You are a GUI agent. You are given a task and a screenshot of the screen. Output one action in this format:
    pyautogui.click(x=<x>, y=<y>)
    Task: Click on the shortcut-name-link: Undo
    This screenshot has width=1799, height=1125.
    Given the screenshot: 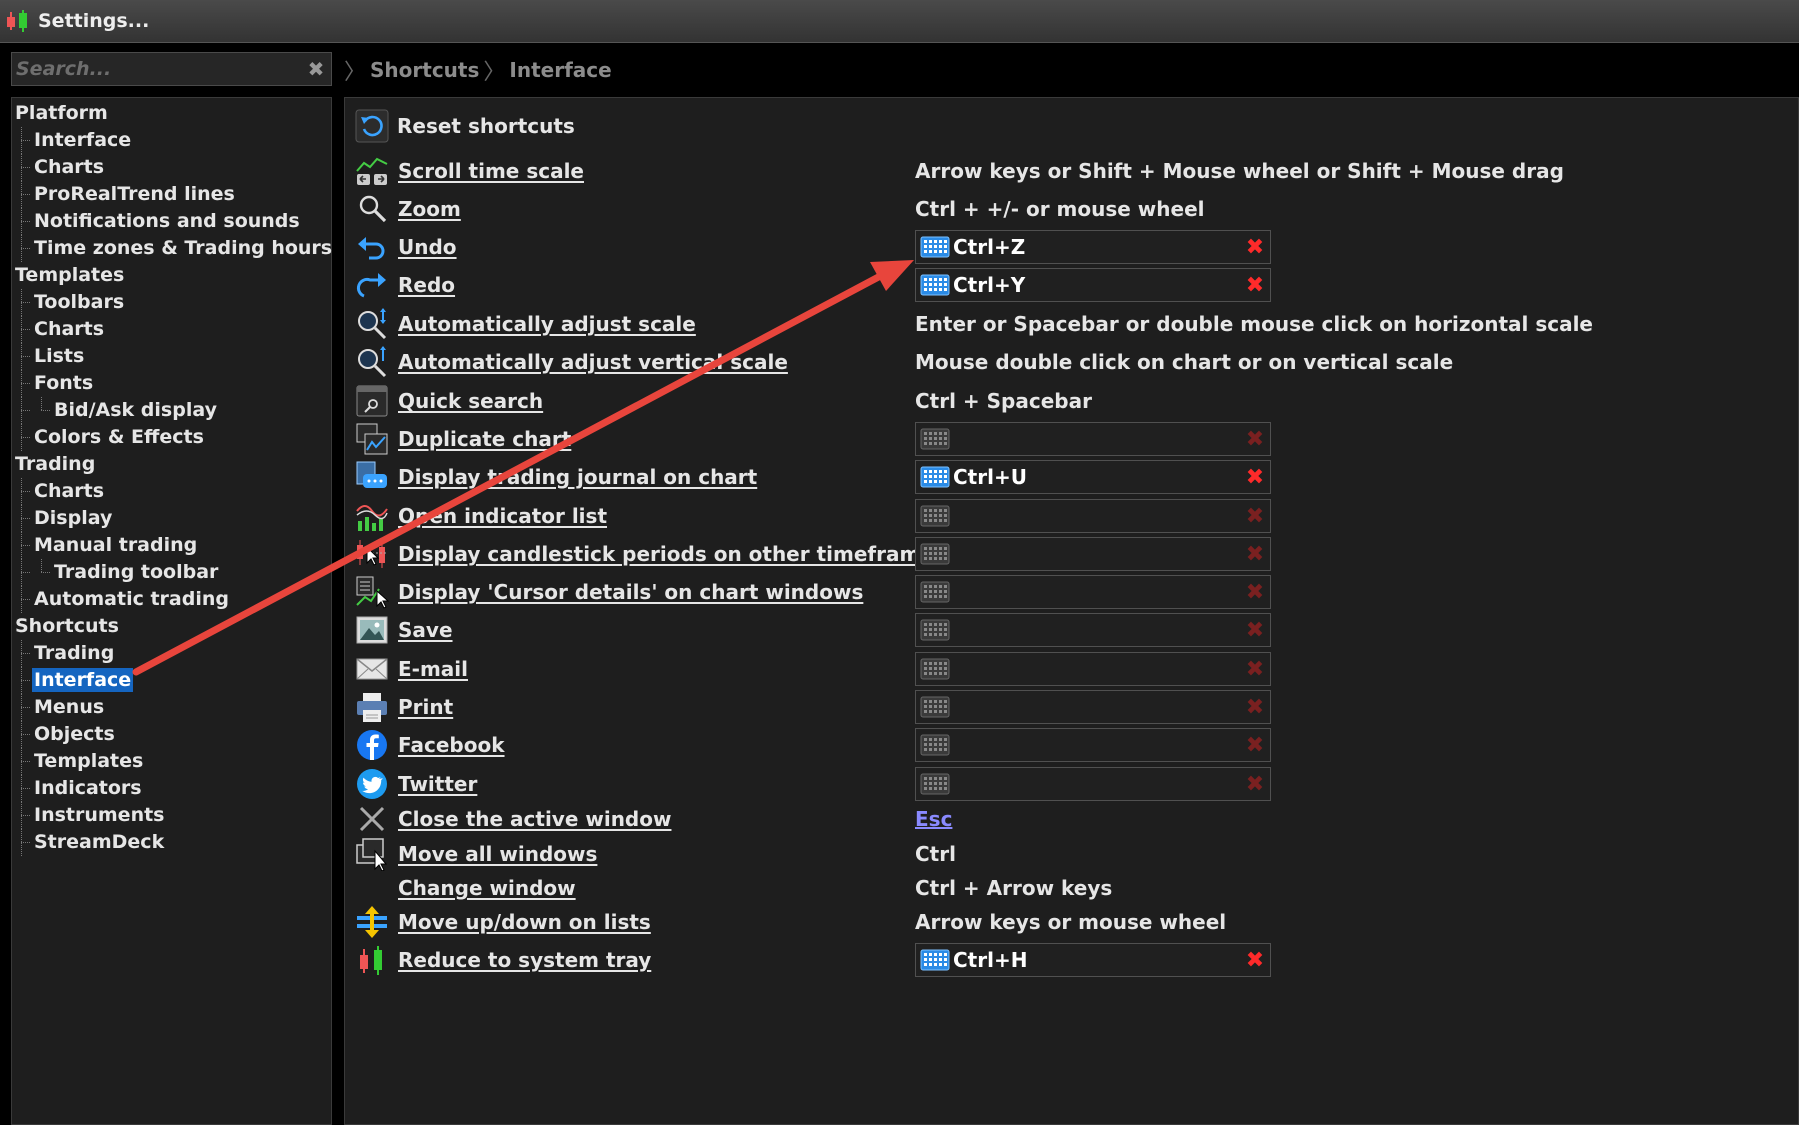 What is the action you would take?
    pyautogui.click(x=427, y=247)
    